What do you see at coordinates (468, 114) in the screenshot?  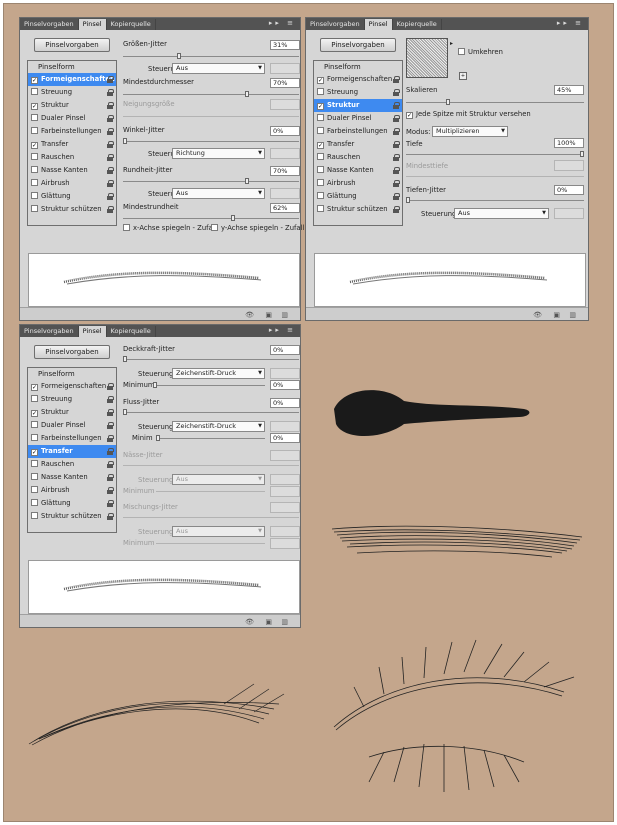 I see `texture-each-tip-checkbox: ✓ Jede Spitze mit Struktur versehen` at bounding box center [468, 114].